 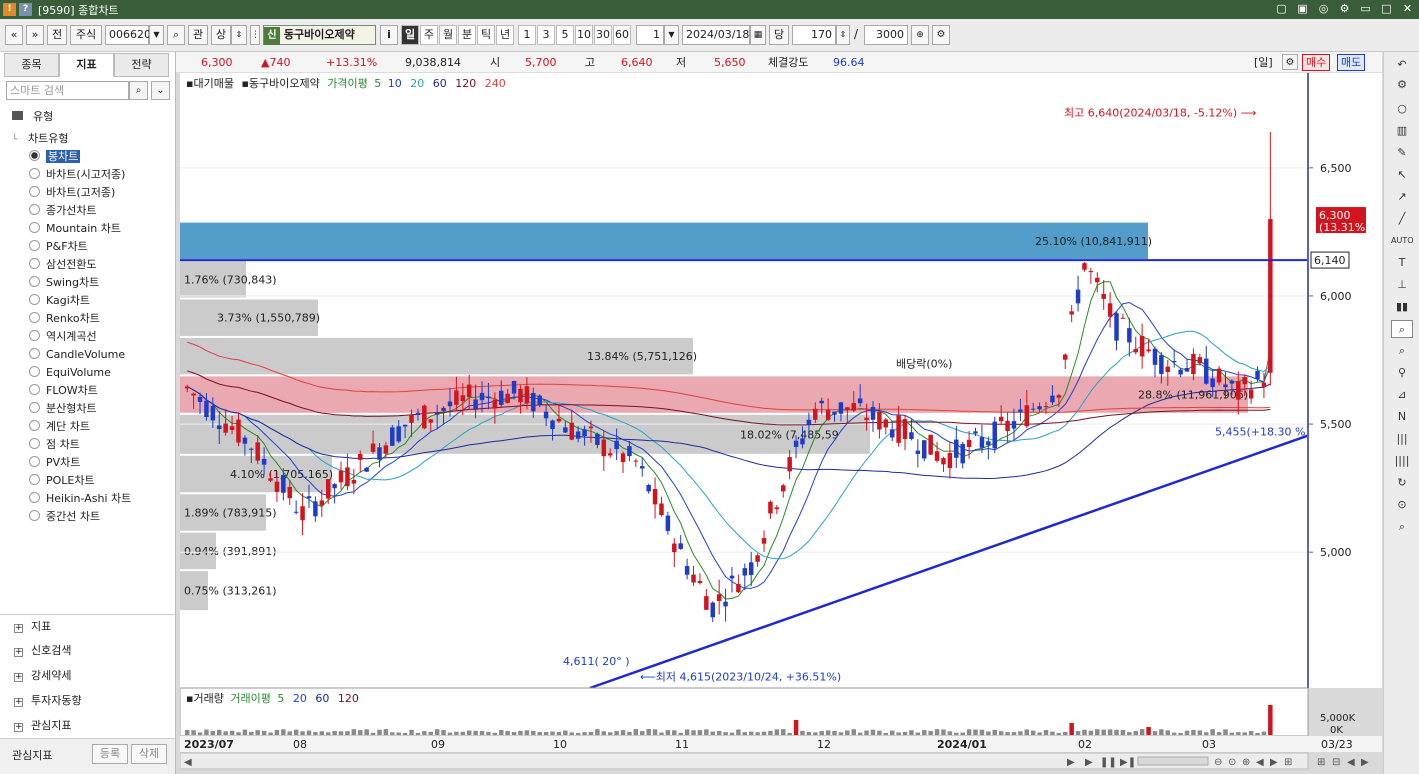 What do you see at coordinates (32, 117) in the screenshot?
I see `section-type: 유형` at bounding box center [32, 117].